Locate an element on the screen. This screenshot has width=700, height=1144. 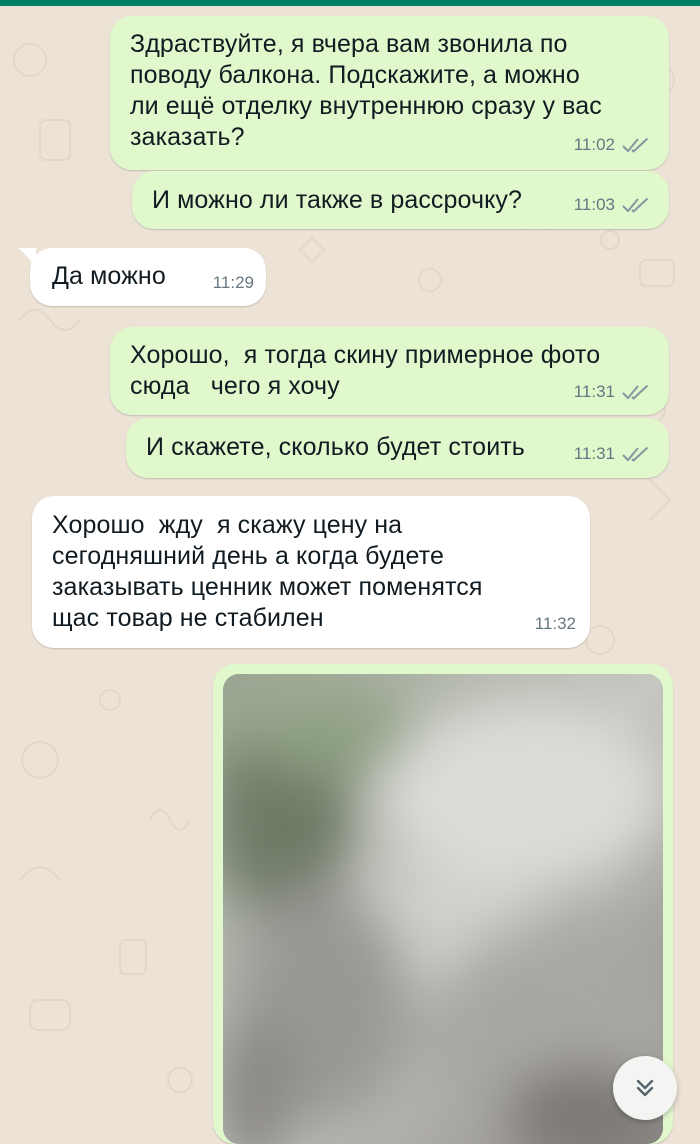
message-meta: 11:32 is located at coordinates (555, 623).